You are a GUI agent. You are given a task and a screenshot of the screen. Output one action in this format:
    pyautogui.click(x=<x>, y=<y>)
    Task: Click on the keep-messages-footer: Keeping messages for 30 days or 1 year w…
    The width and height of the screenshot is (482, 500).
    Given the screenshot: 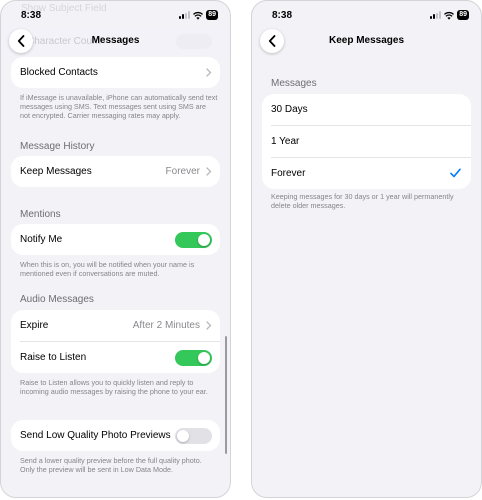 What is the action you would take?
    pyautogui.click(x=362, y=201)
    